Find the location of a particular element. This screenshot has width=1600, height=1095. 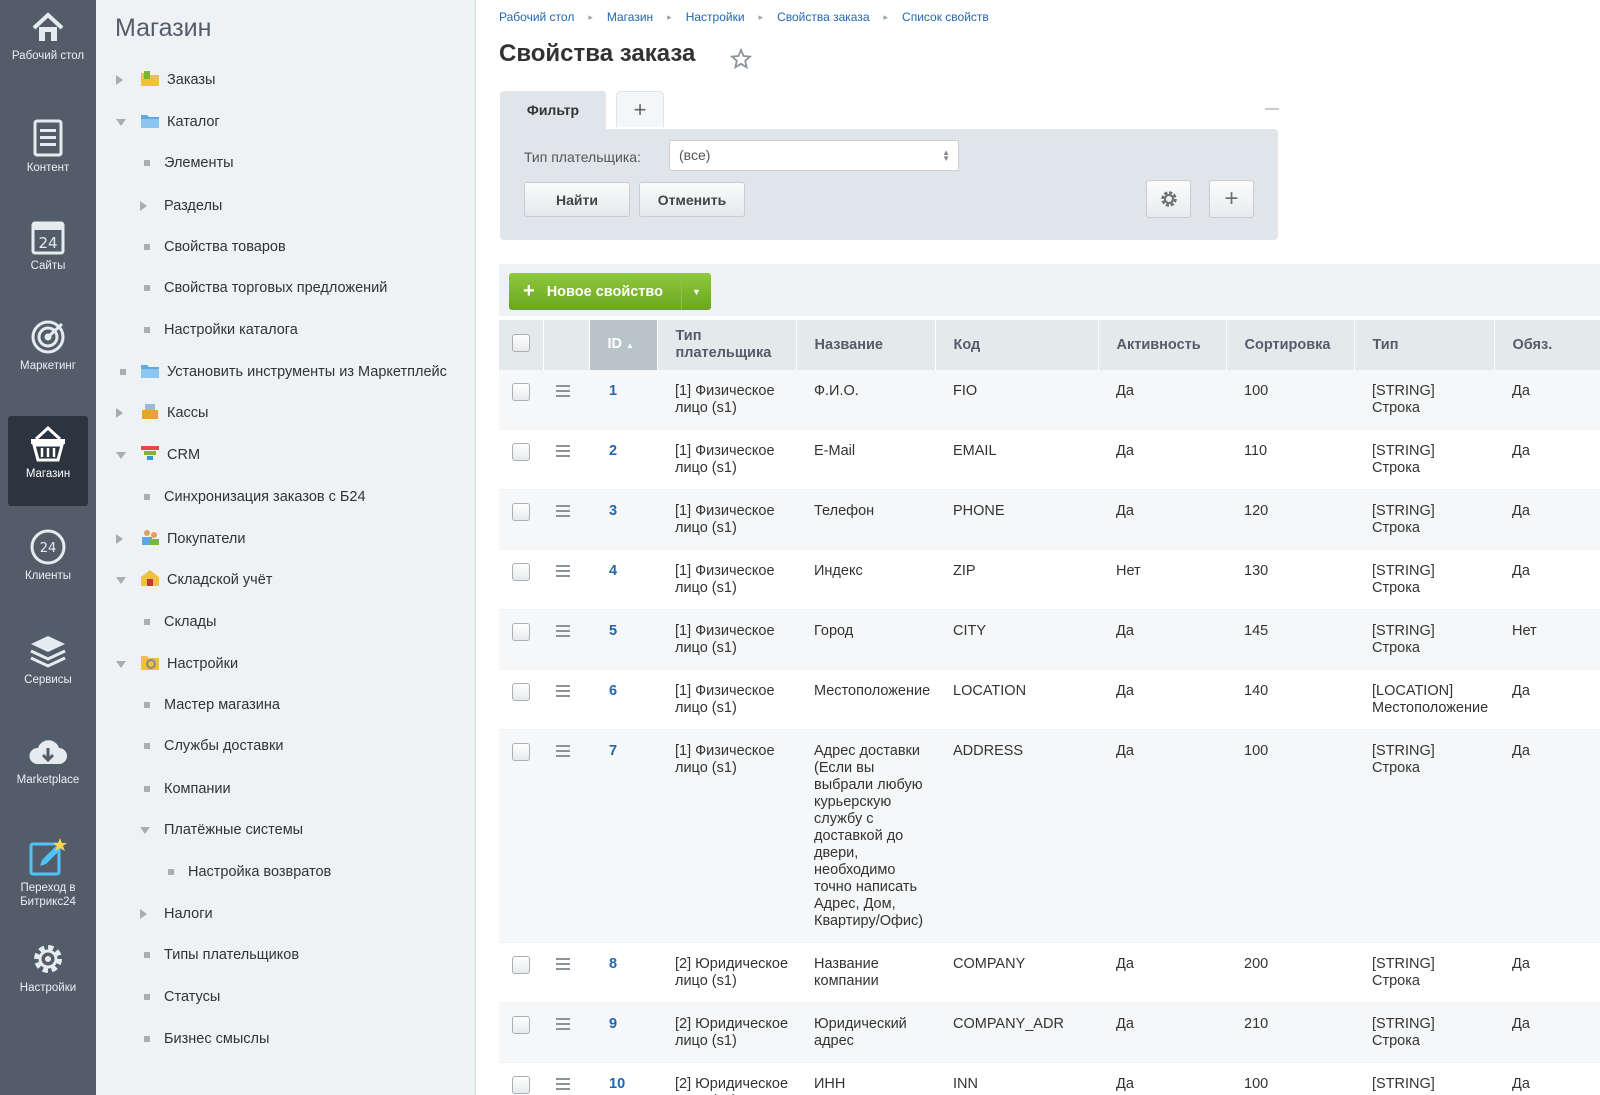

id-cell: 8 is located at coordinates (623, 972).